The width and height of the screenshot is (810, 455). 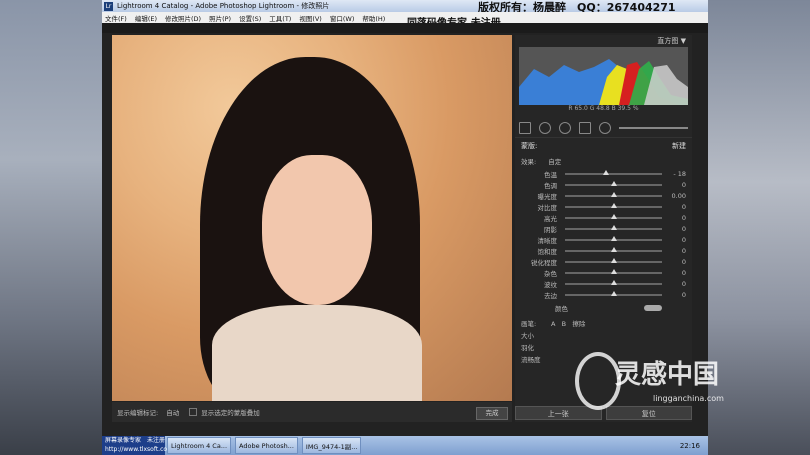 I want to click on slider-label: 色温, so click(x=550, y=174).